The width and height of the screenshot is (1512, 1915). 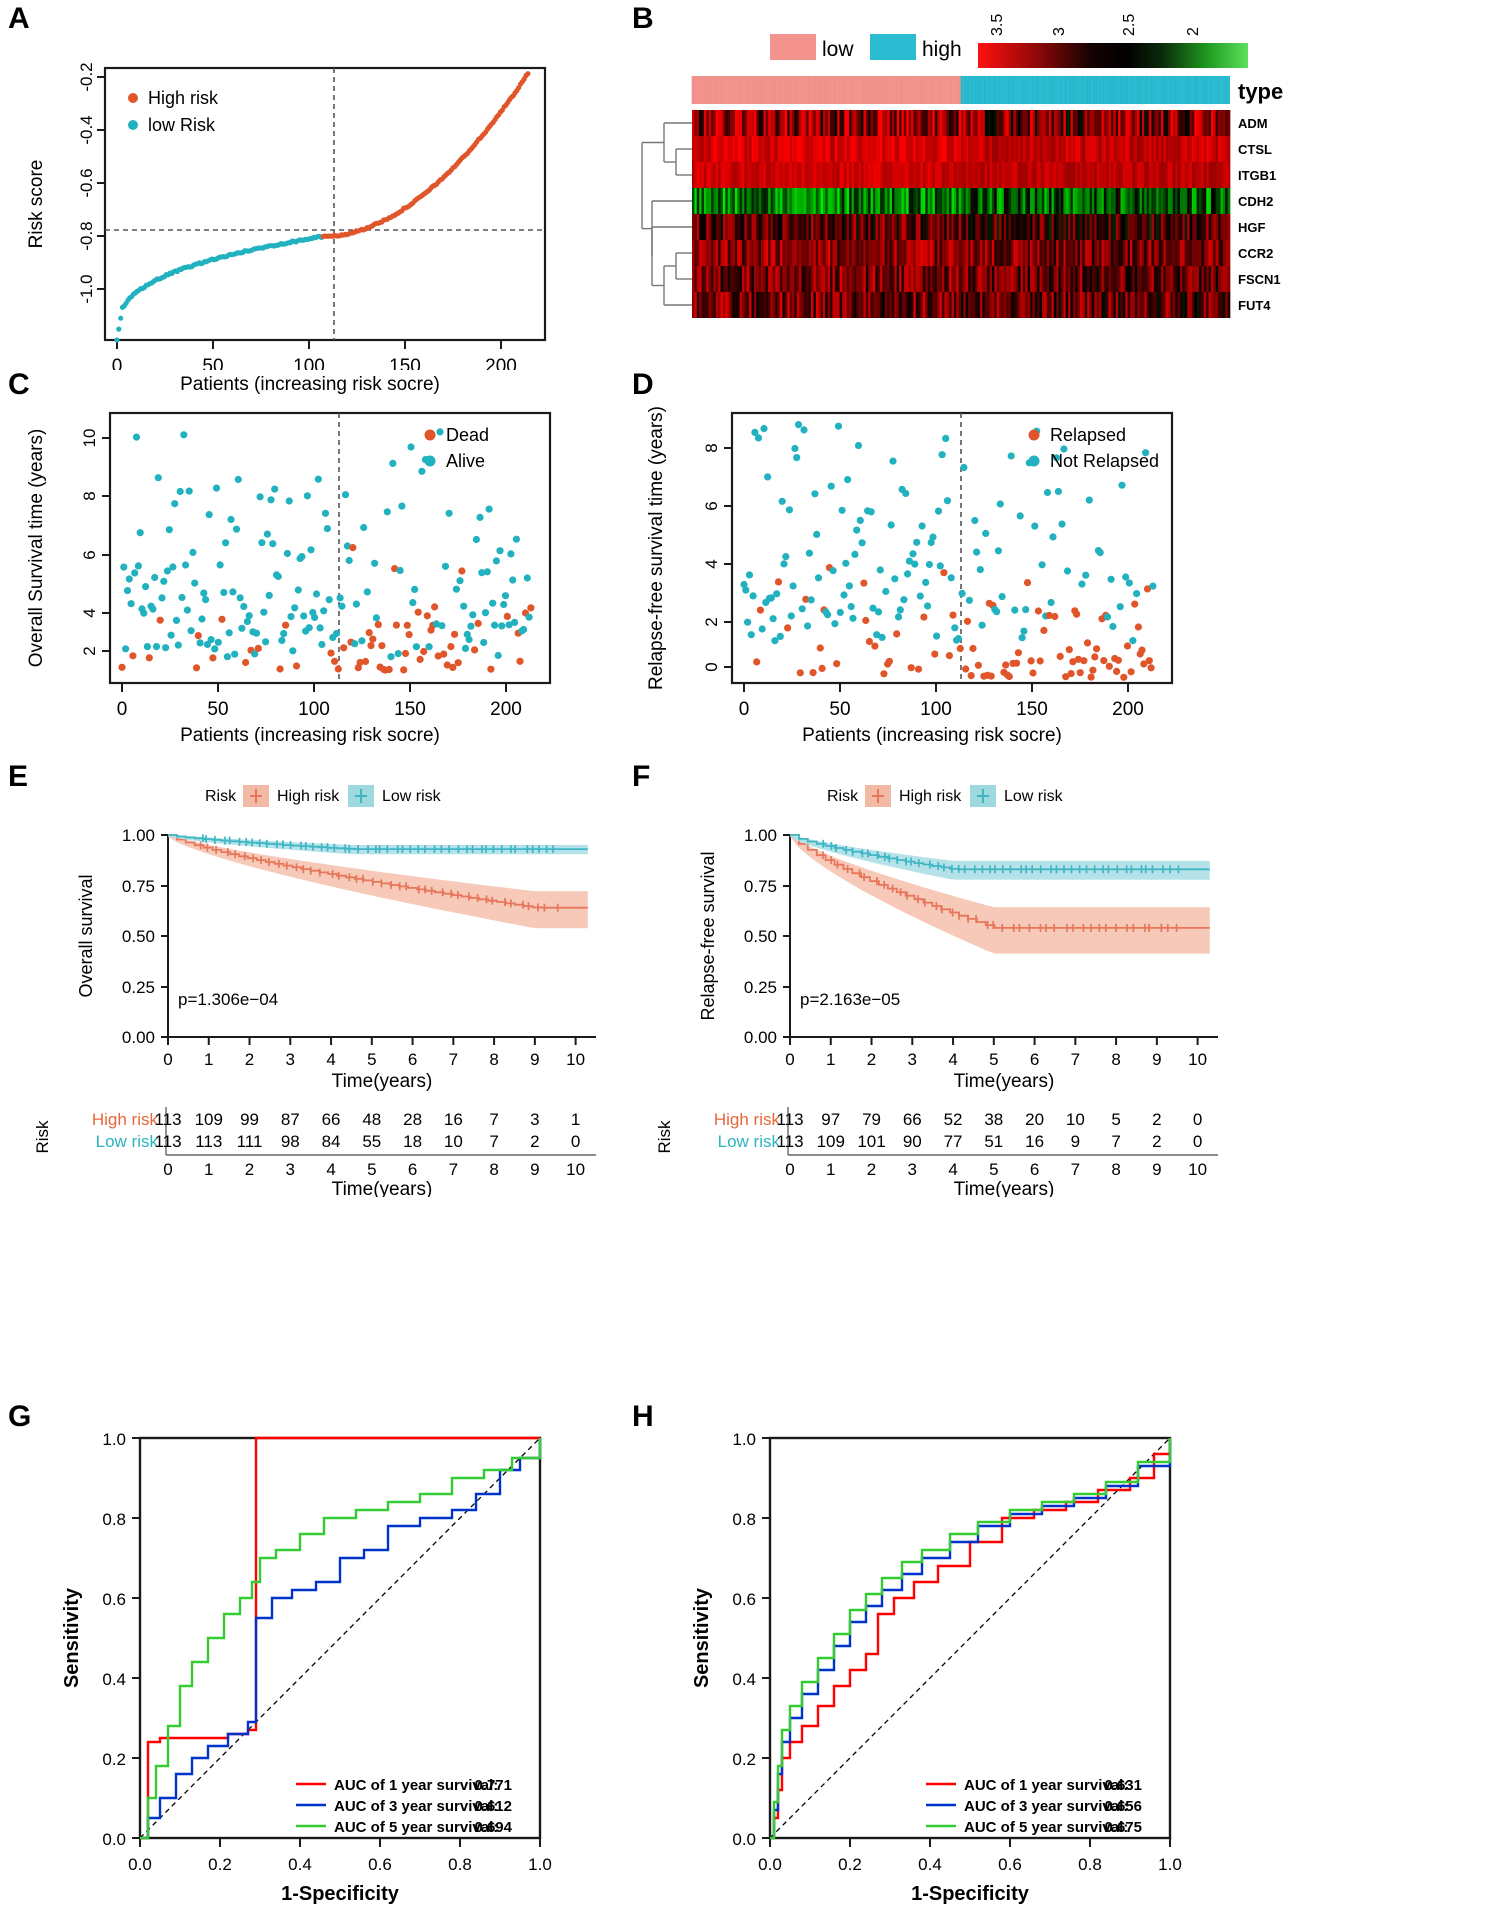 What do you see at coordinates (430, 461) in the screenshot?
I see `legend-dot-alive` at bounding box center [430, 461].